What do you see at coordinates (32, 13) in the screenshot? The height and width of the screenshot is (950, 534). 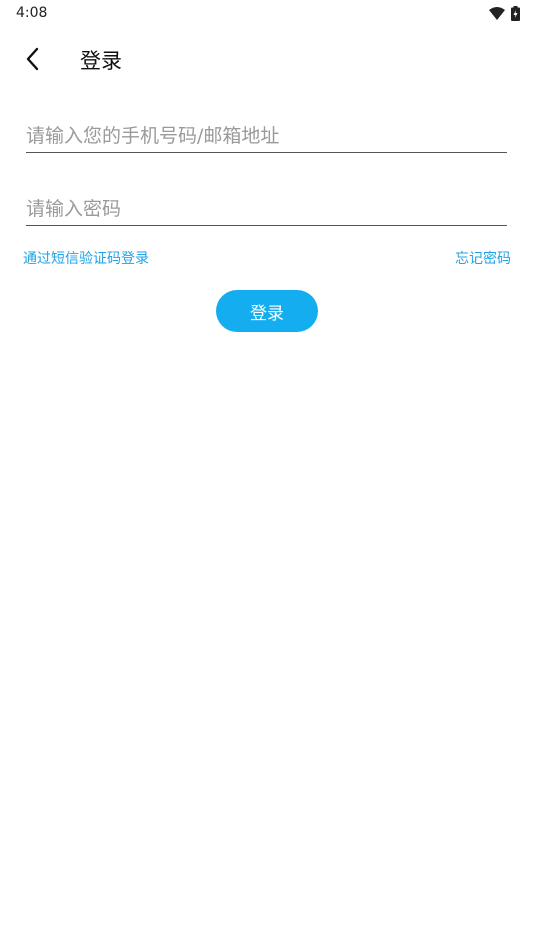 I see `status-time: 4:08` at bounding box center [32, 13].